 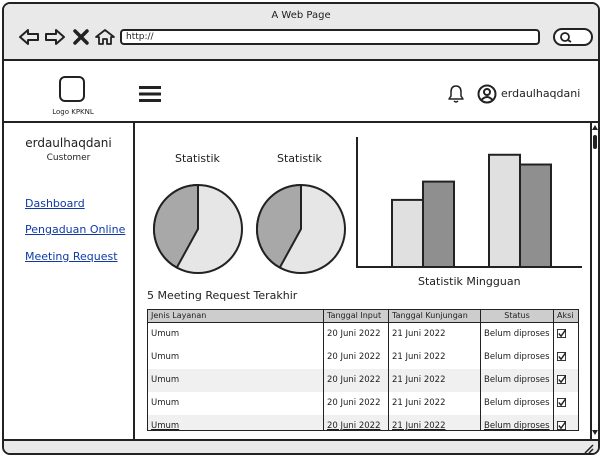 I want to click on resize-grip-icon, so click(x=588, y=448).